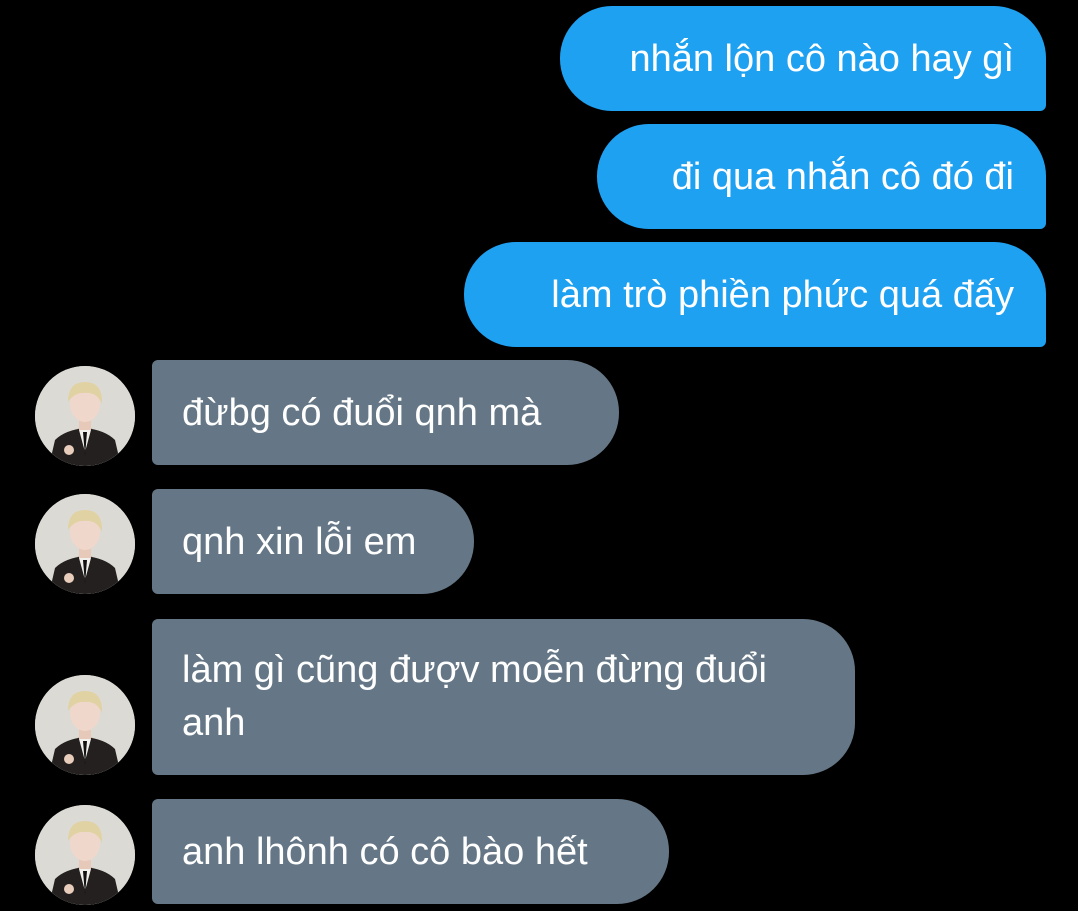 Image resolution: width=1078 pixels, height=911 pixels. I want to click on sent-message-bubble: nhắn lộn cô nào hay gì, so click(803, 58).